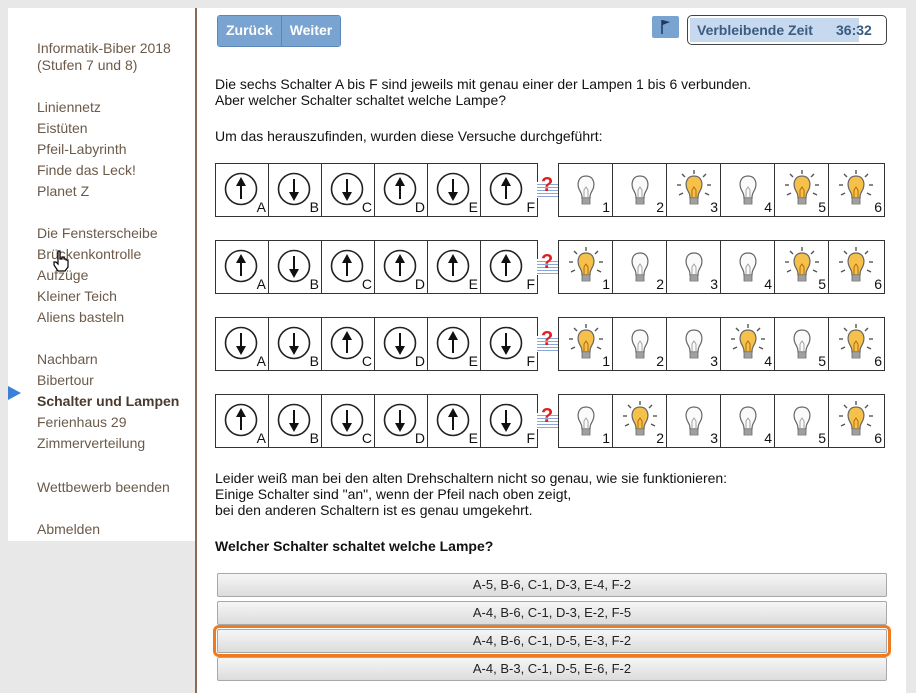  I want to click on nav-buttons: Zurück Weiter, so click(279, 31).